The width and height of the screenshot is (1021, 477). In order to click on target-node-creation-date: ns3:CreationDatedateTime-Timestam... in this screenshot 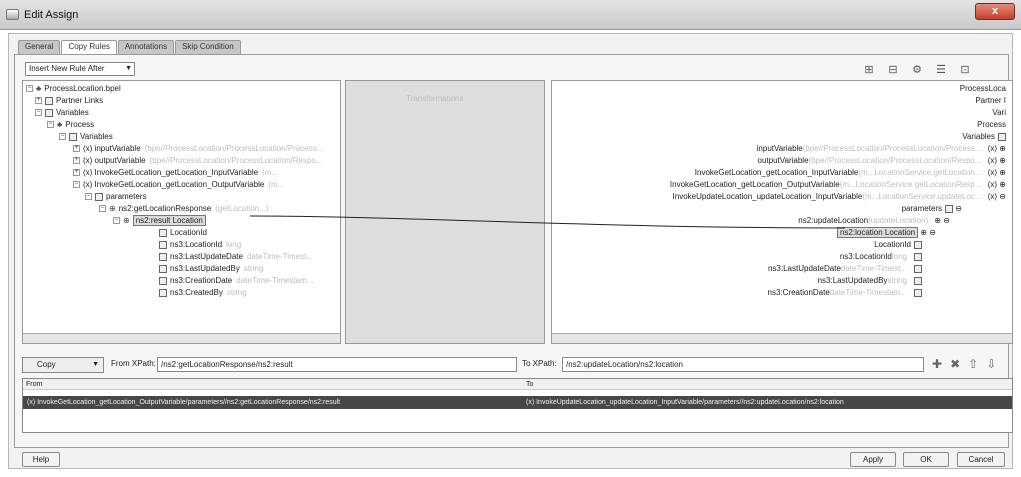, I will do `click(845, 293)`.